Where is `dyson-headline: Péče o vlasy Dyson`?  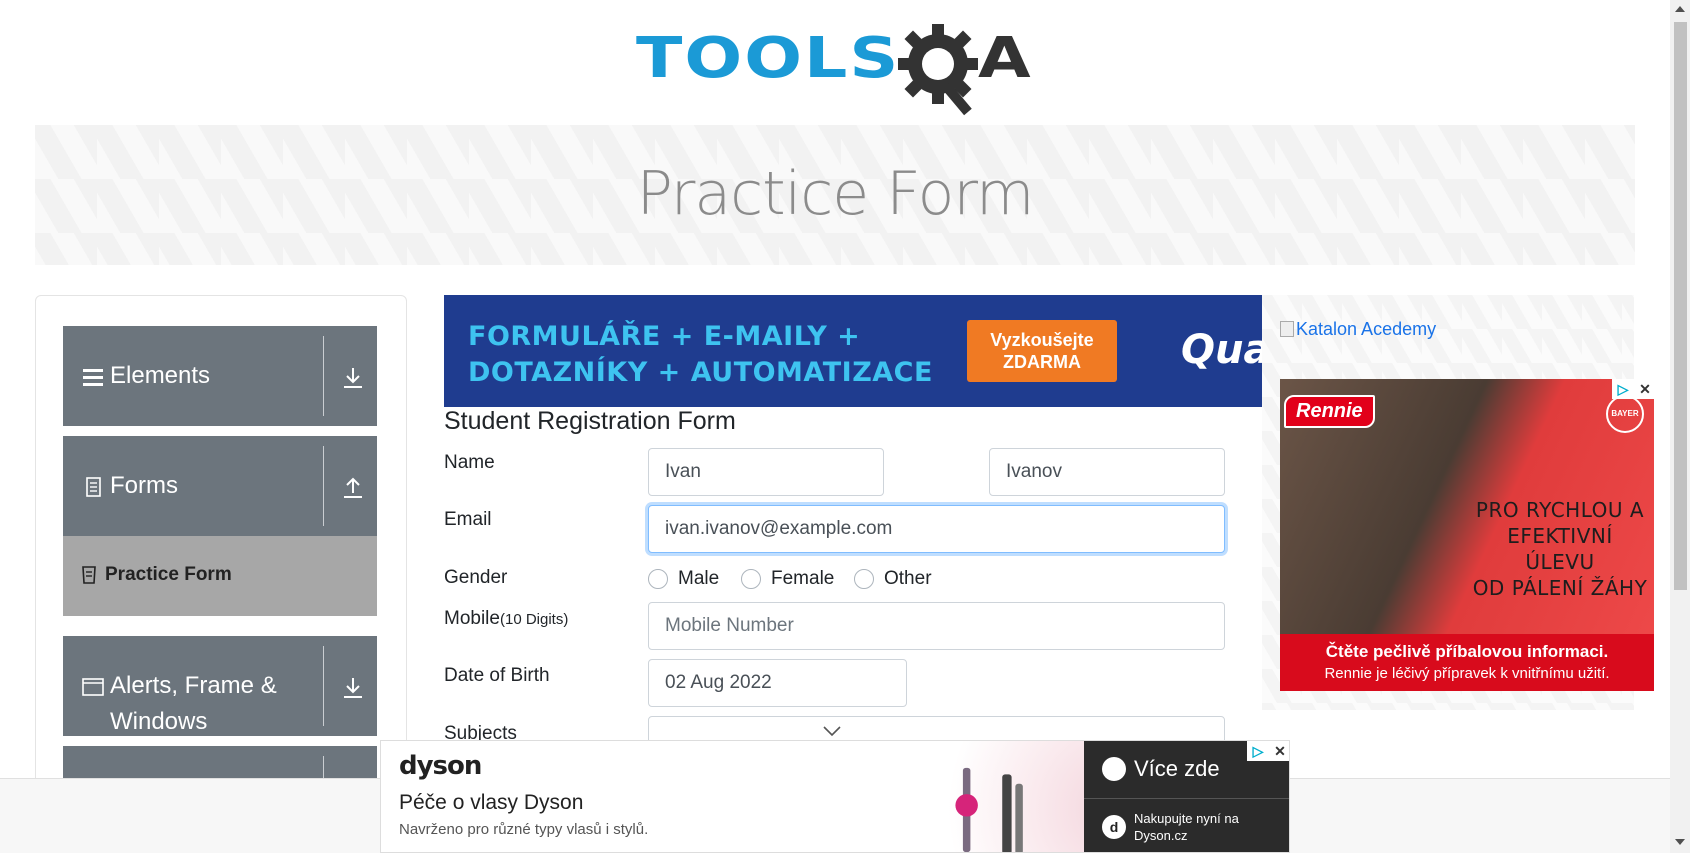 dyson-headline: Péče o vlasy Dyson is located at coordinates (491, 802).